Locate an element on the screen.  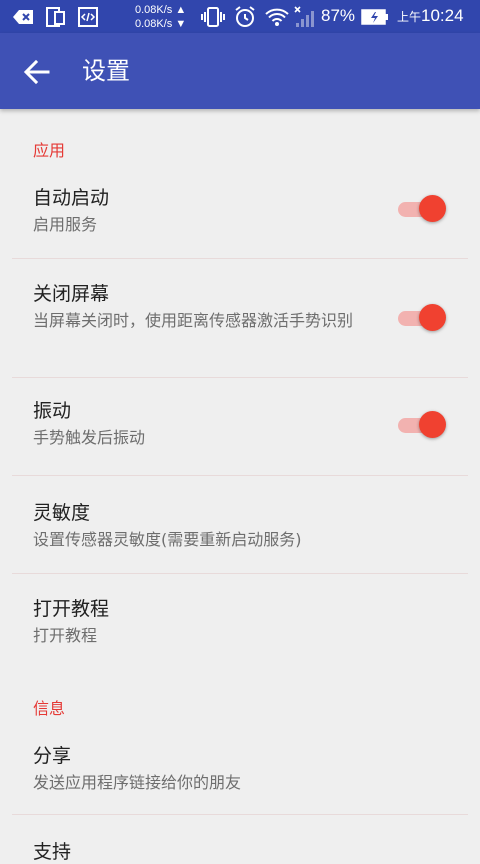
status-bar: 0.08K/s ▲ 0.08K/s ▼ 87% 上午10:24 is located at coordinates (240, 16).